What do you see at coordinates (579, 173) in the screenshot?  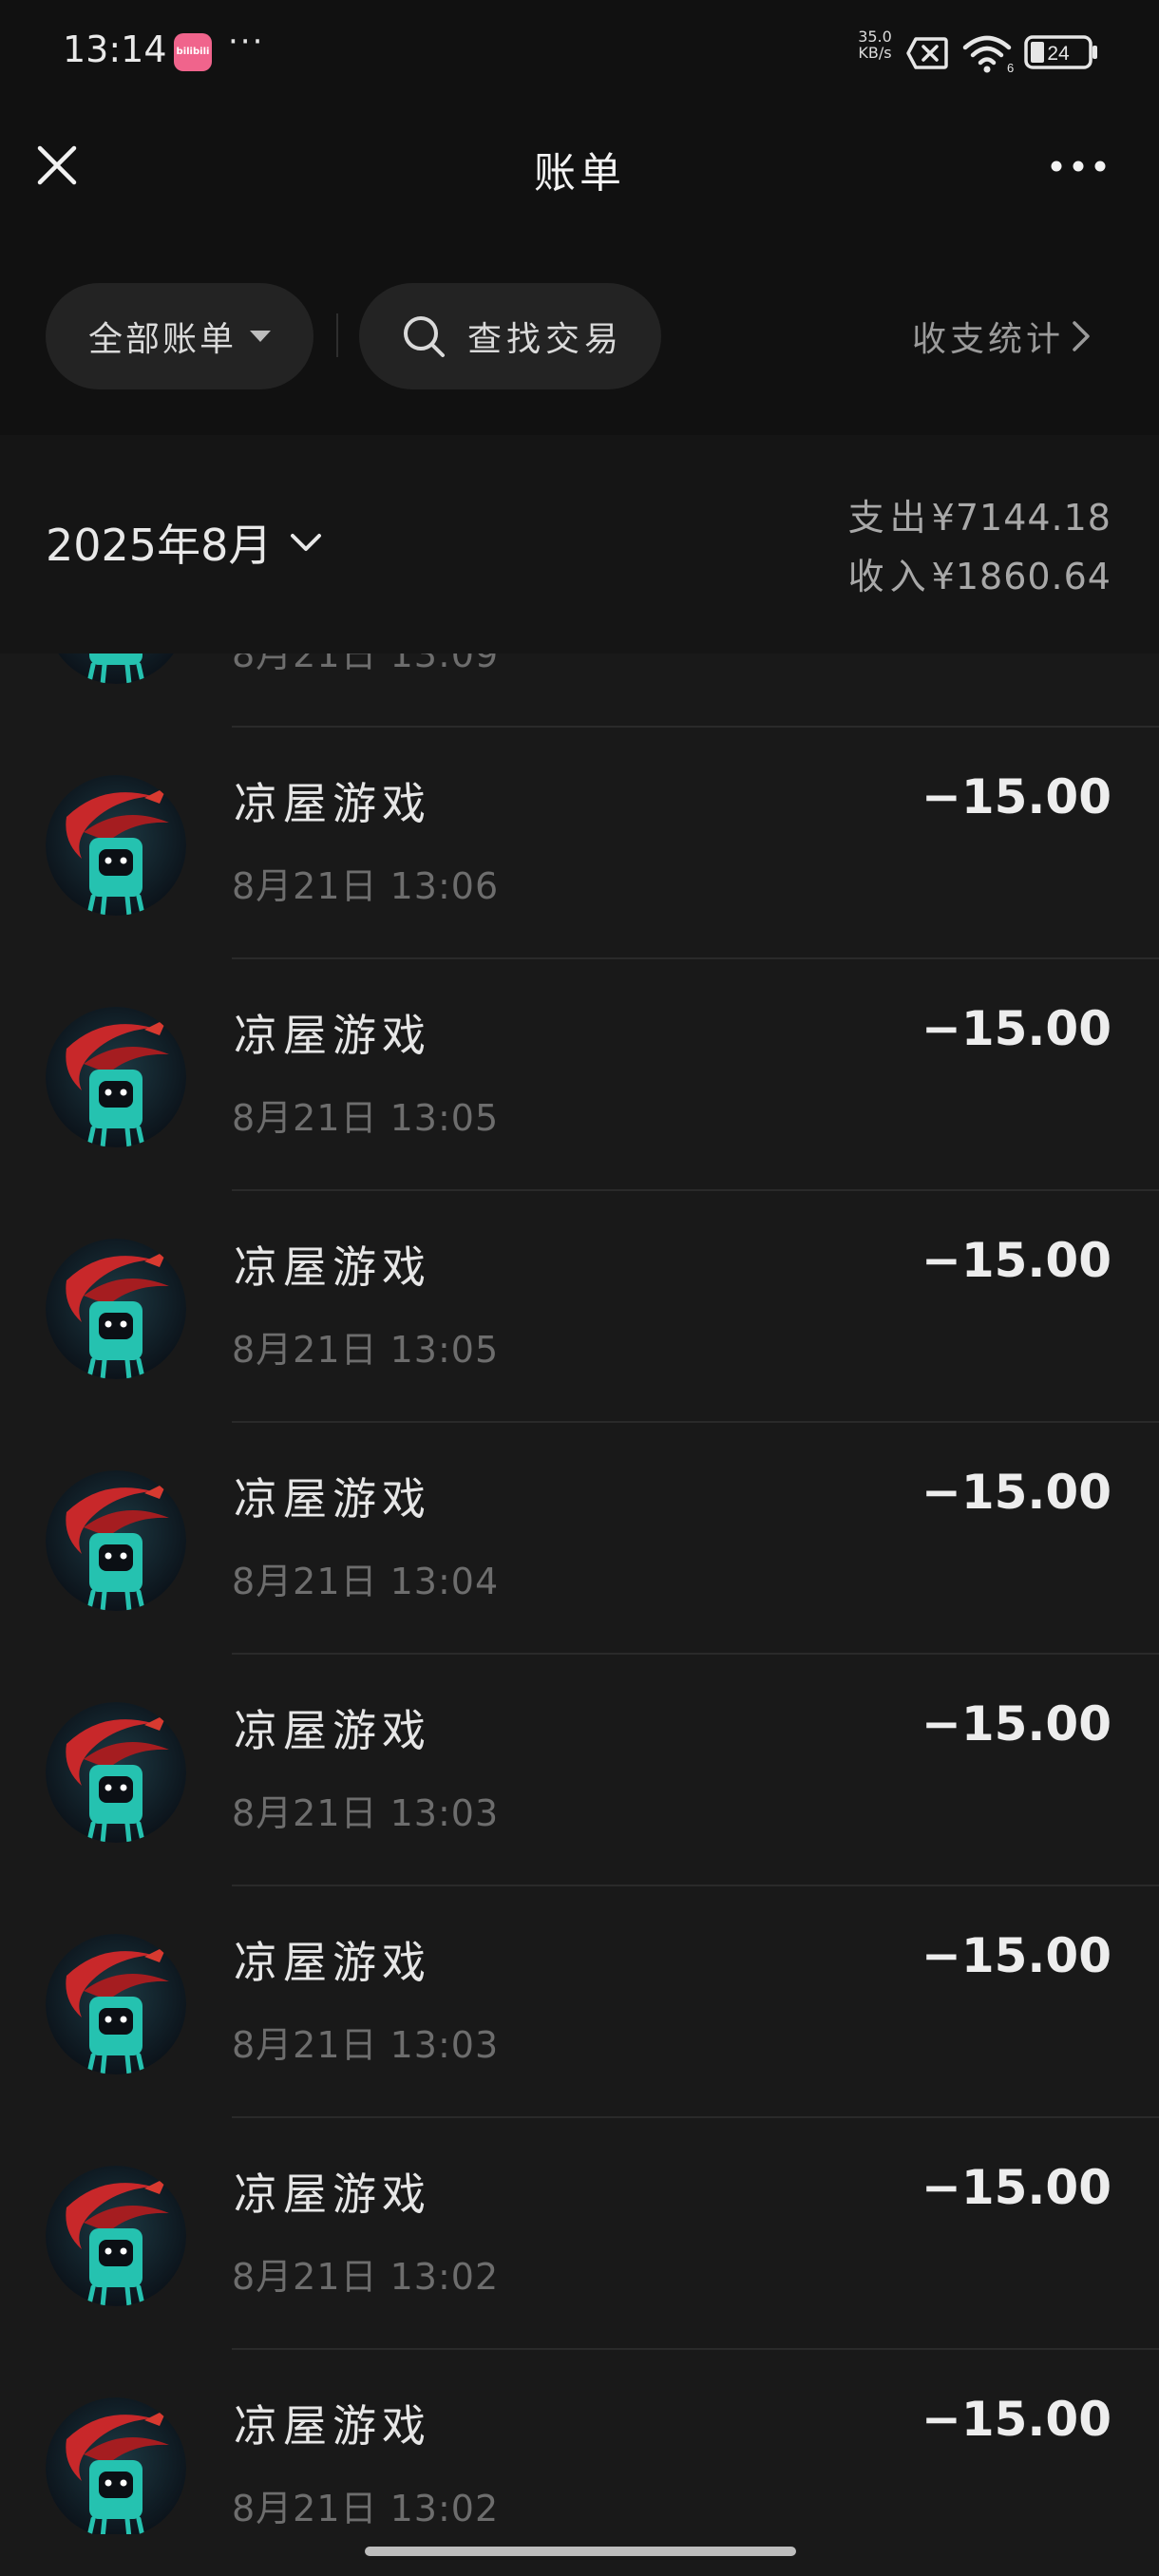 I see `page-title: 账单` at bounding box center [579, 173].